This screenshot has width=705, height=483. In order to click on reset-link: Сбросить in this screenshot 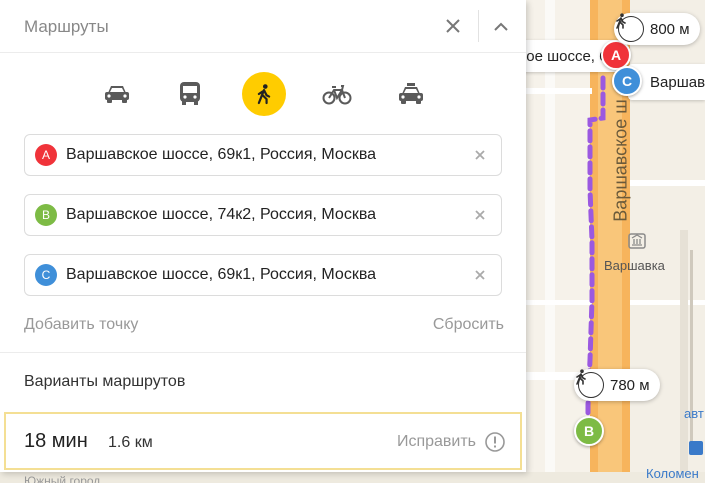, I will do `click(468, 325)`.